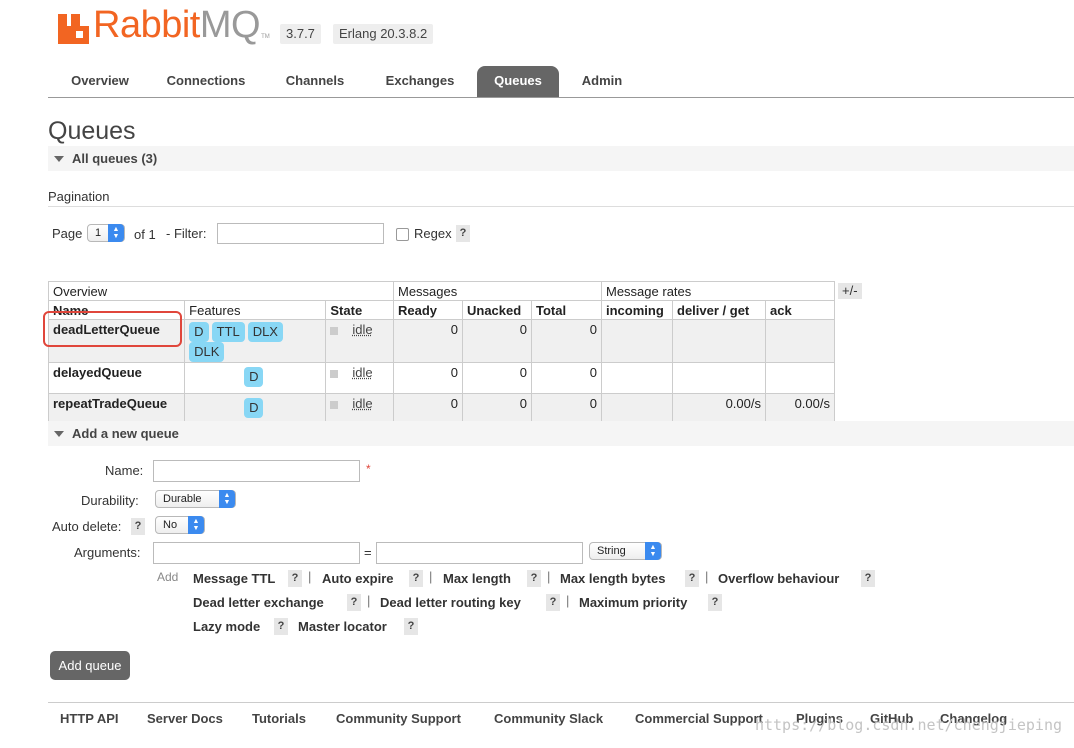 The height and width of the screenshot is (748, 1074). I want to click on argument-type-select: String ▲ ▼, so click(625, 551).